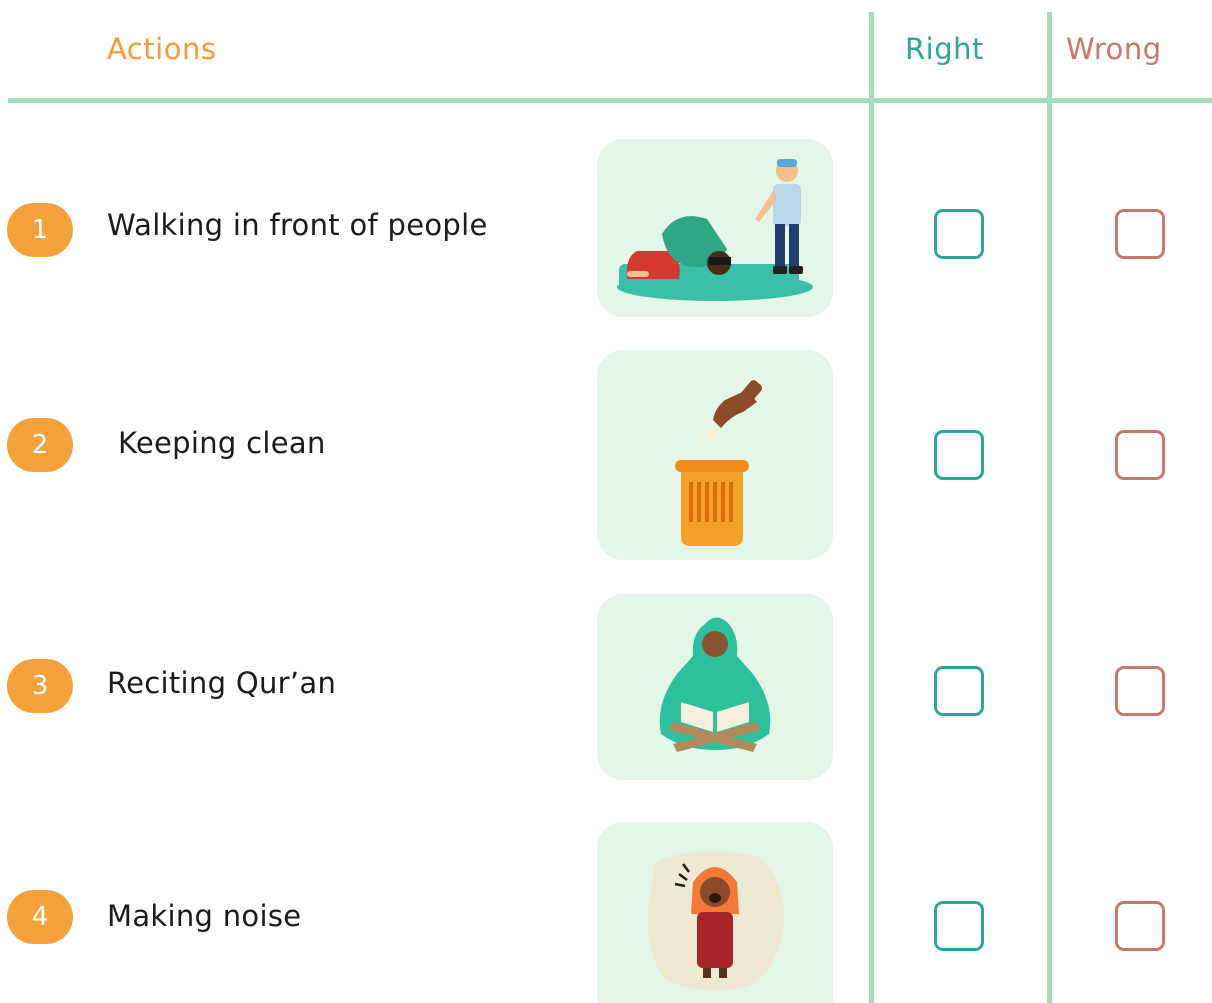 The image size is (1212, 1003). I want to click on person-walking-in-front-of-praying-man-icon, so click(715, 228).